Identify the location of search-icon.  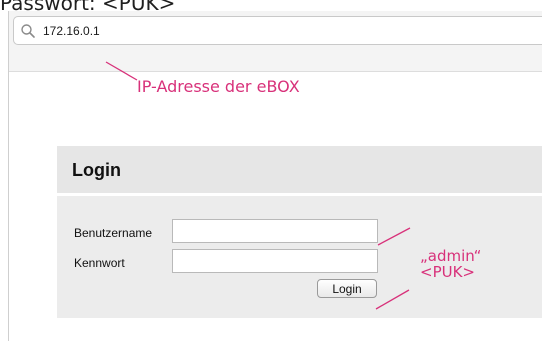
(28, 31).